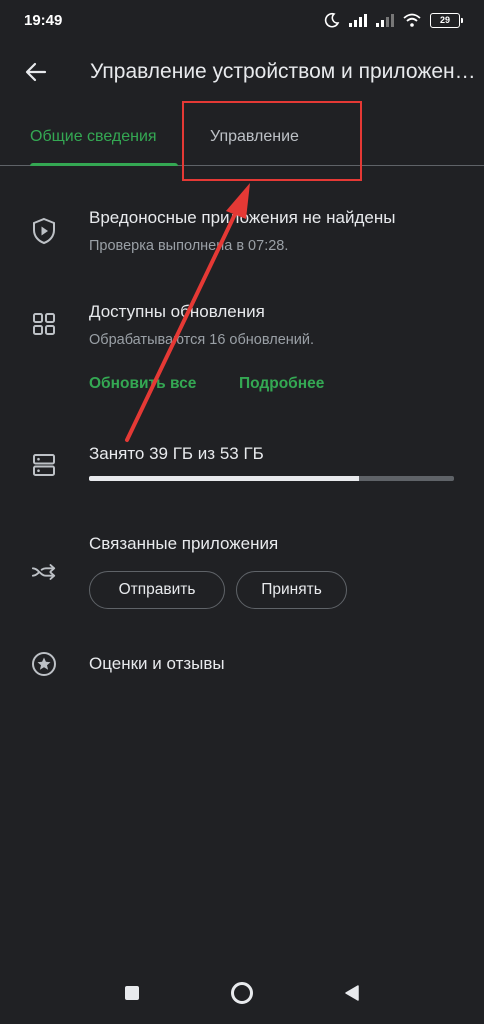 Image resolution: width=484 pixels, height=1024 pixels. What do you see at coordinates (104, 164) in the screenshot?
I see `tab-active-indicator` at bounding box center [104, 164].